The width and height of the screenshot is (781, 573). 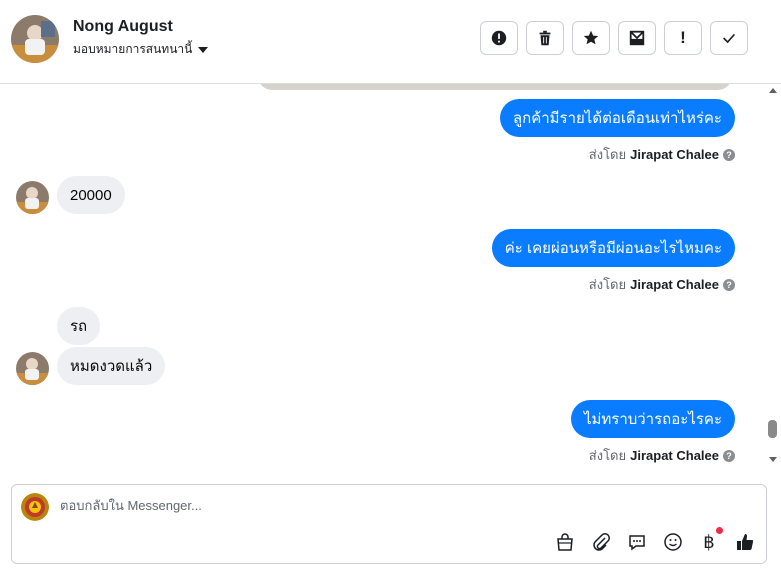 What do you see at coordinates (655, 540) in the screenshot?
I see `composer-tools: ฿` at bounding box center [655, 540].